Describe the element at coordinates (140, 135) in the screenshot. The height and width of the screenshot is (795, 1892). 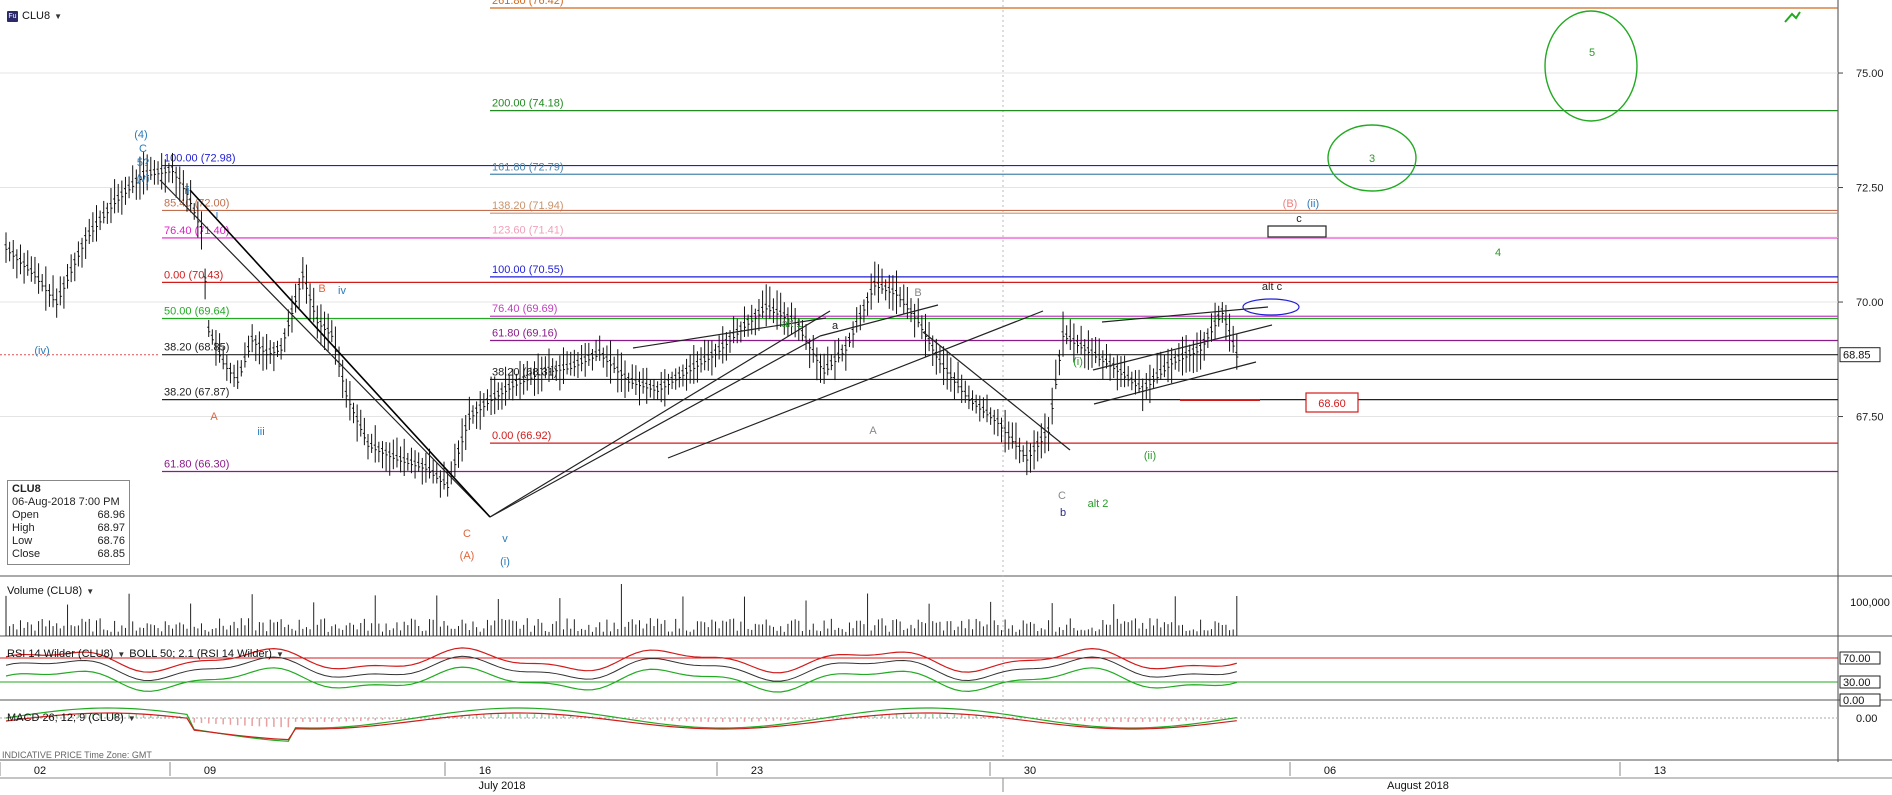
I see `wave-label: (4)` at that location.